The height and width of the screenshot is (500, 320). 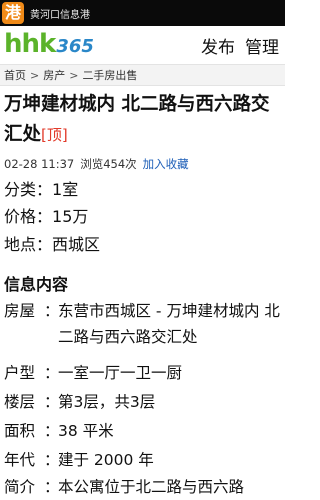 I want to click on detail-value: 第3层，共3层, so click(x=107, y=402).